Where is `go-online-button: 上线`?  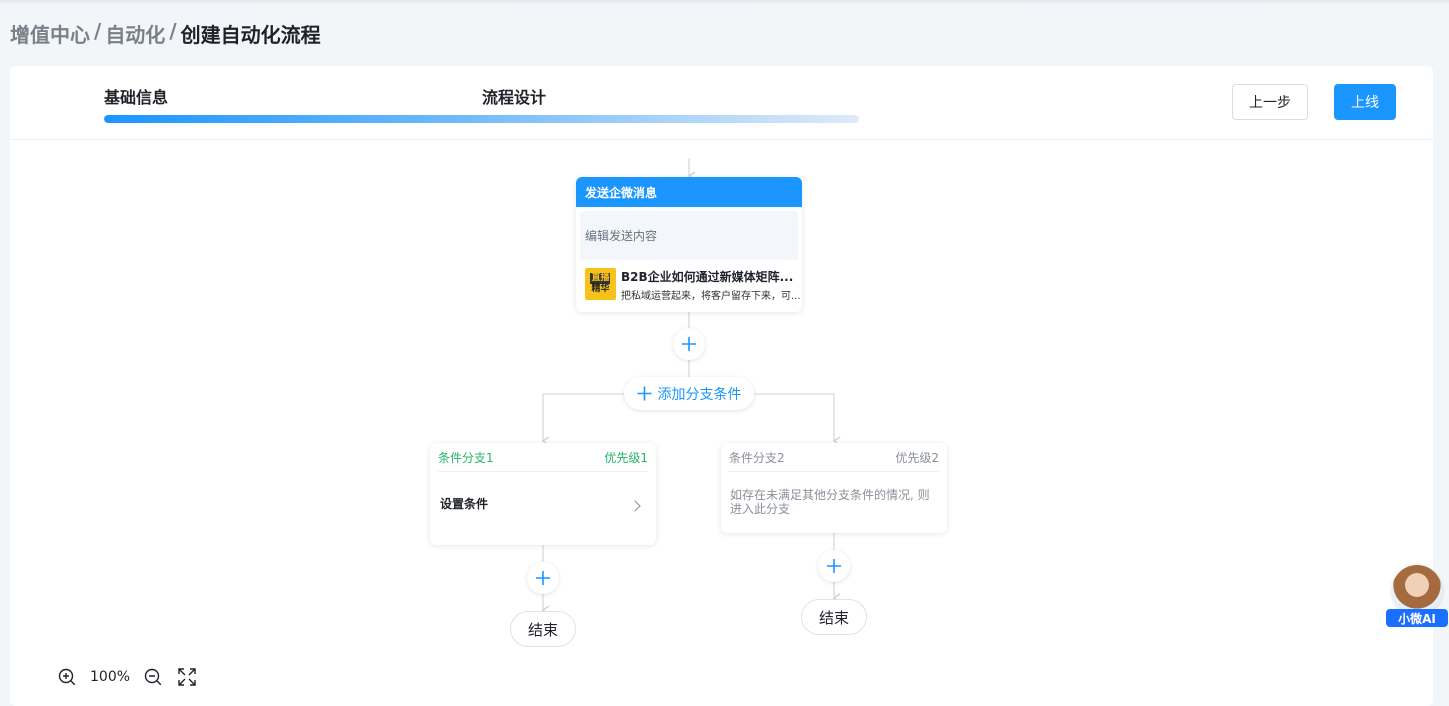
go-online-button: 上线 is located at coordinates (1365, 102).